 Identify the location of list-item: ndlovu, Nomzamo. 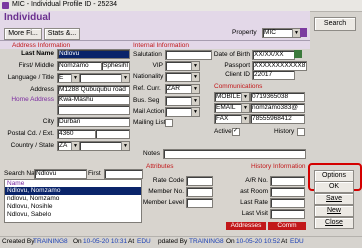
(73, 199).